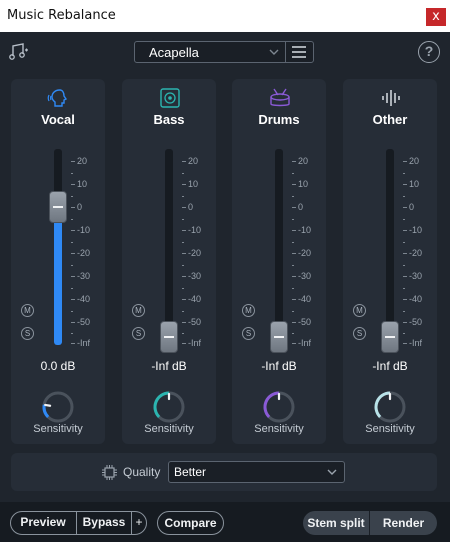 This screenshot has height=542, width=450. Describe the element at coordinates (190, 523) in the screenshot. I see `compare-button: Compare` at that location.